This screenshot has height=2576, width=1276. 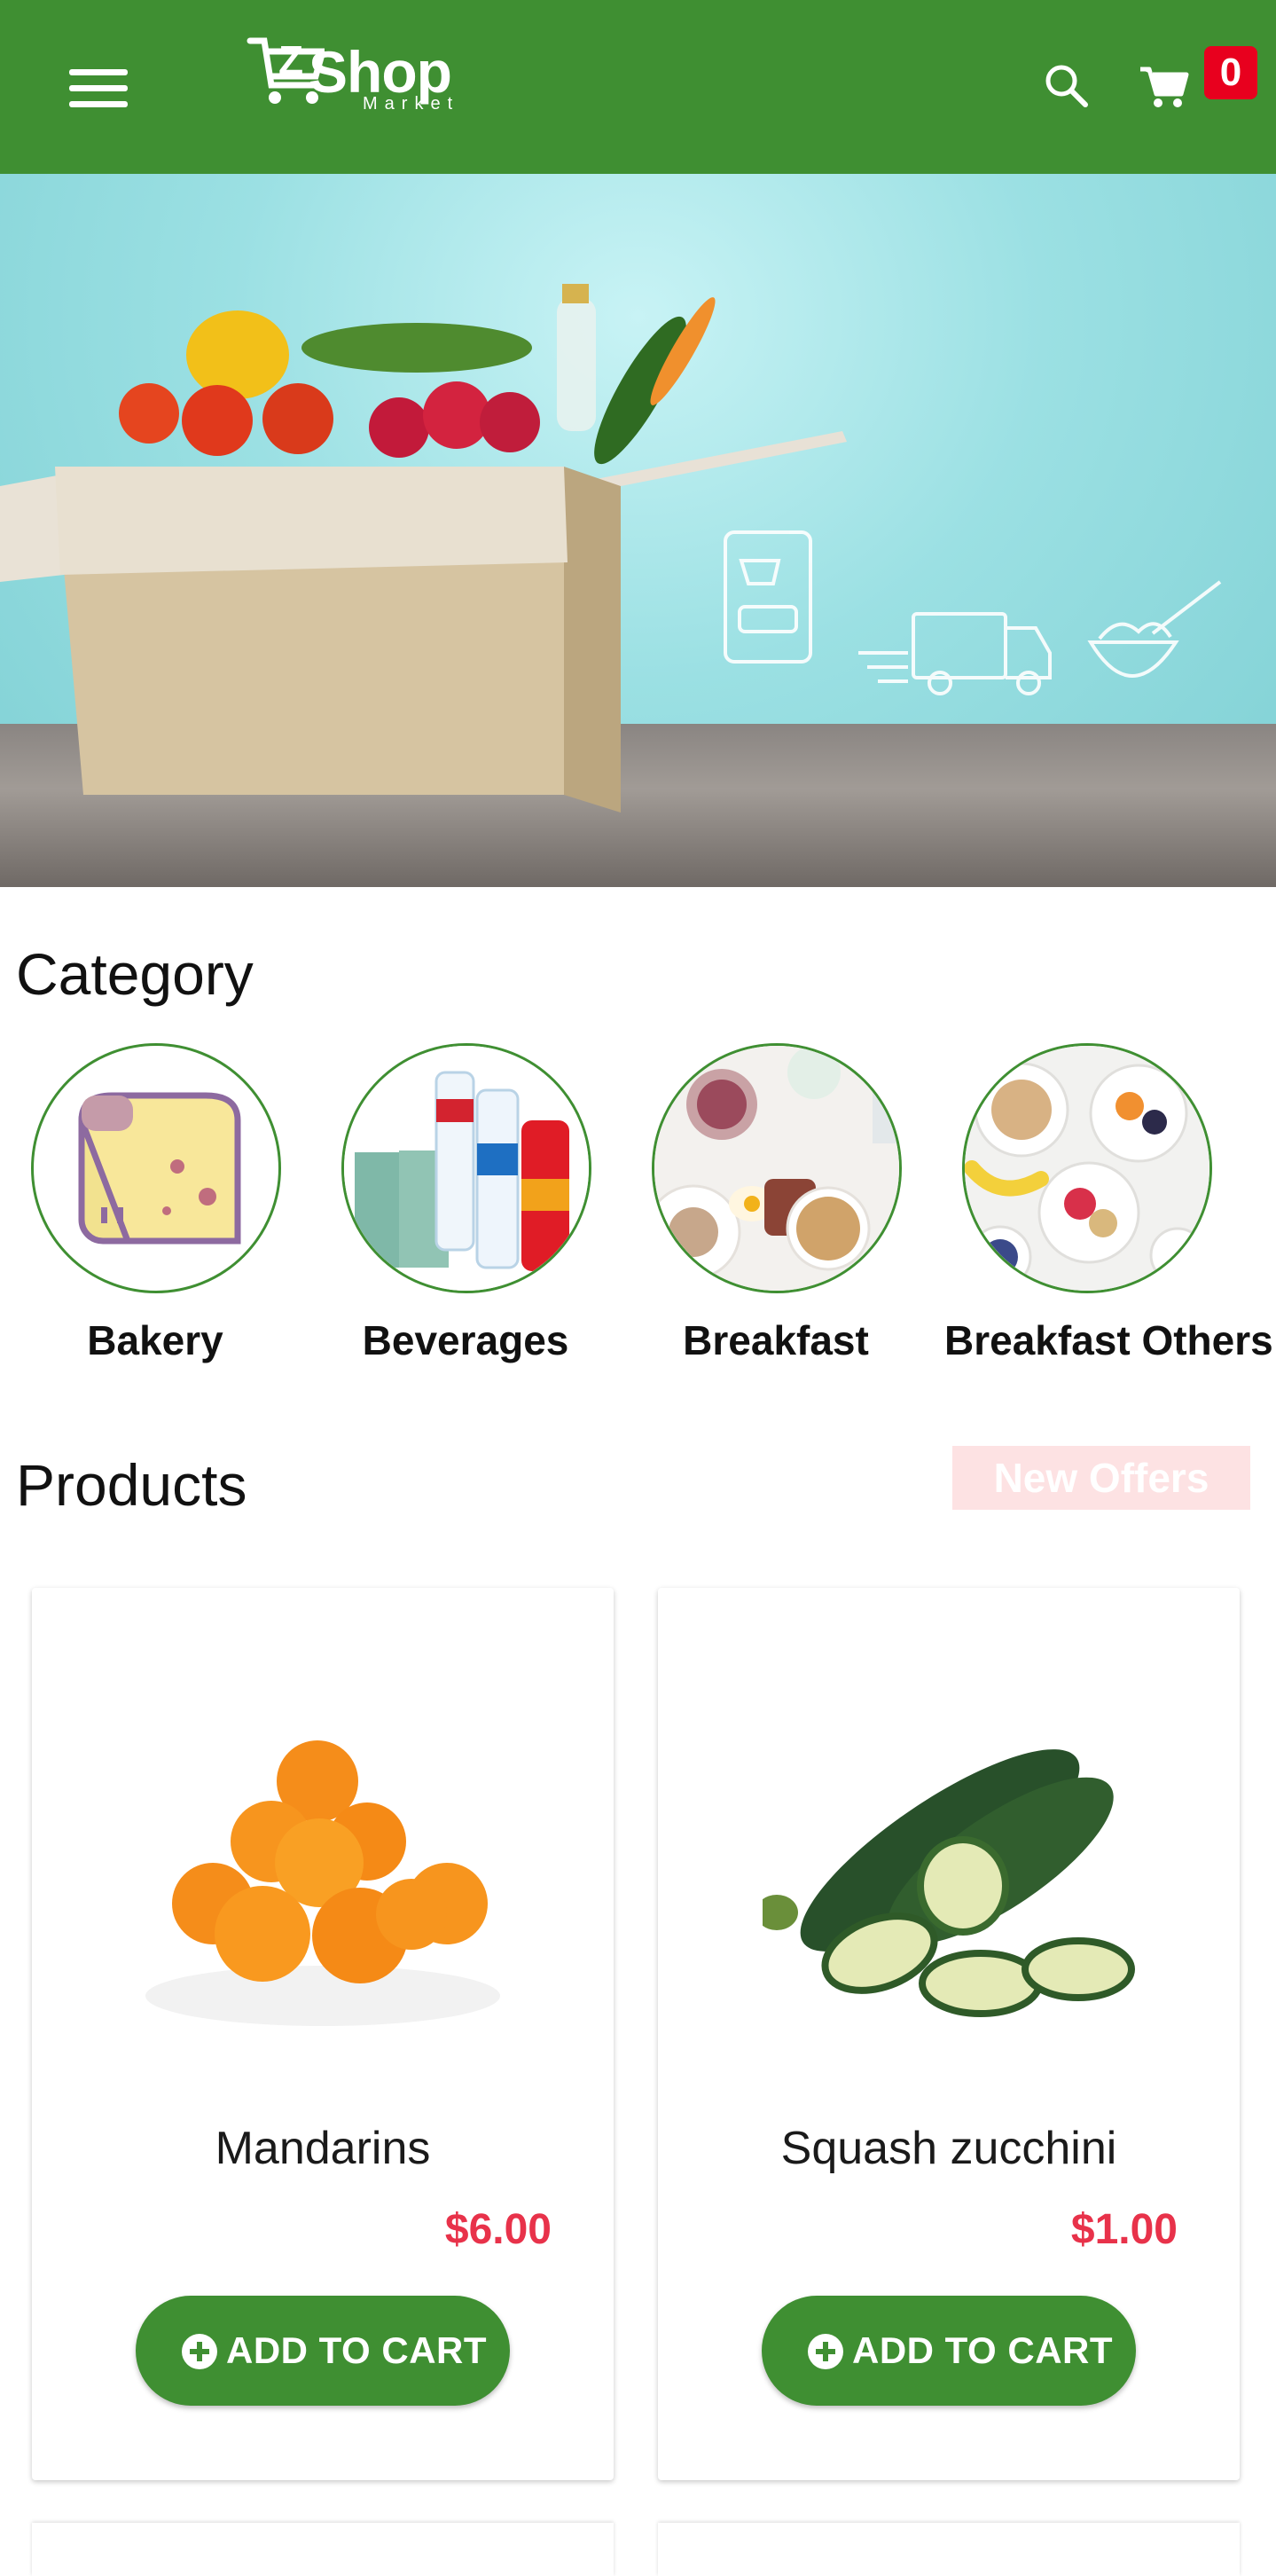 I want to click on category-breakfast-others: Breakfast Others, so click(x=1108, y=1211).